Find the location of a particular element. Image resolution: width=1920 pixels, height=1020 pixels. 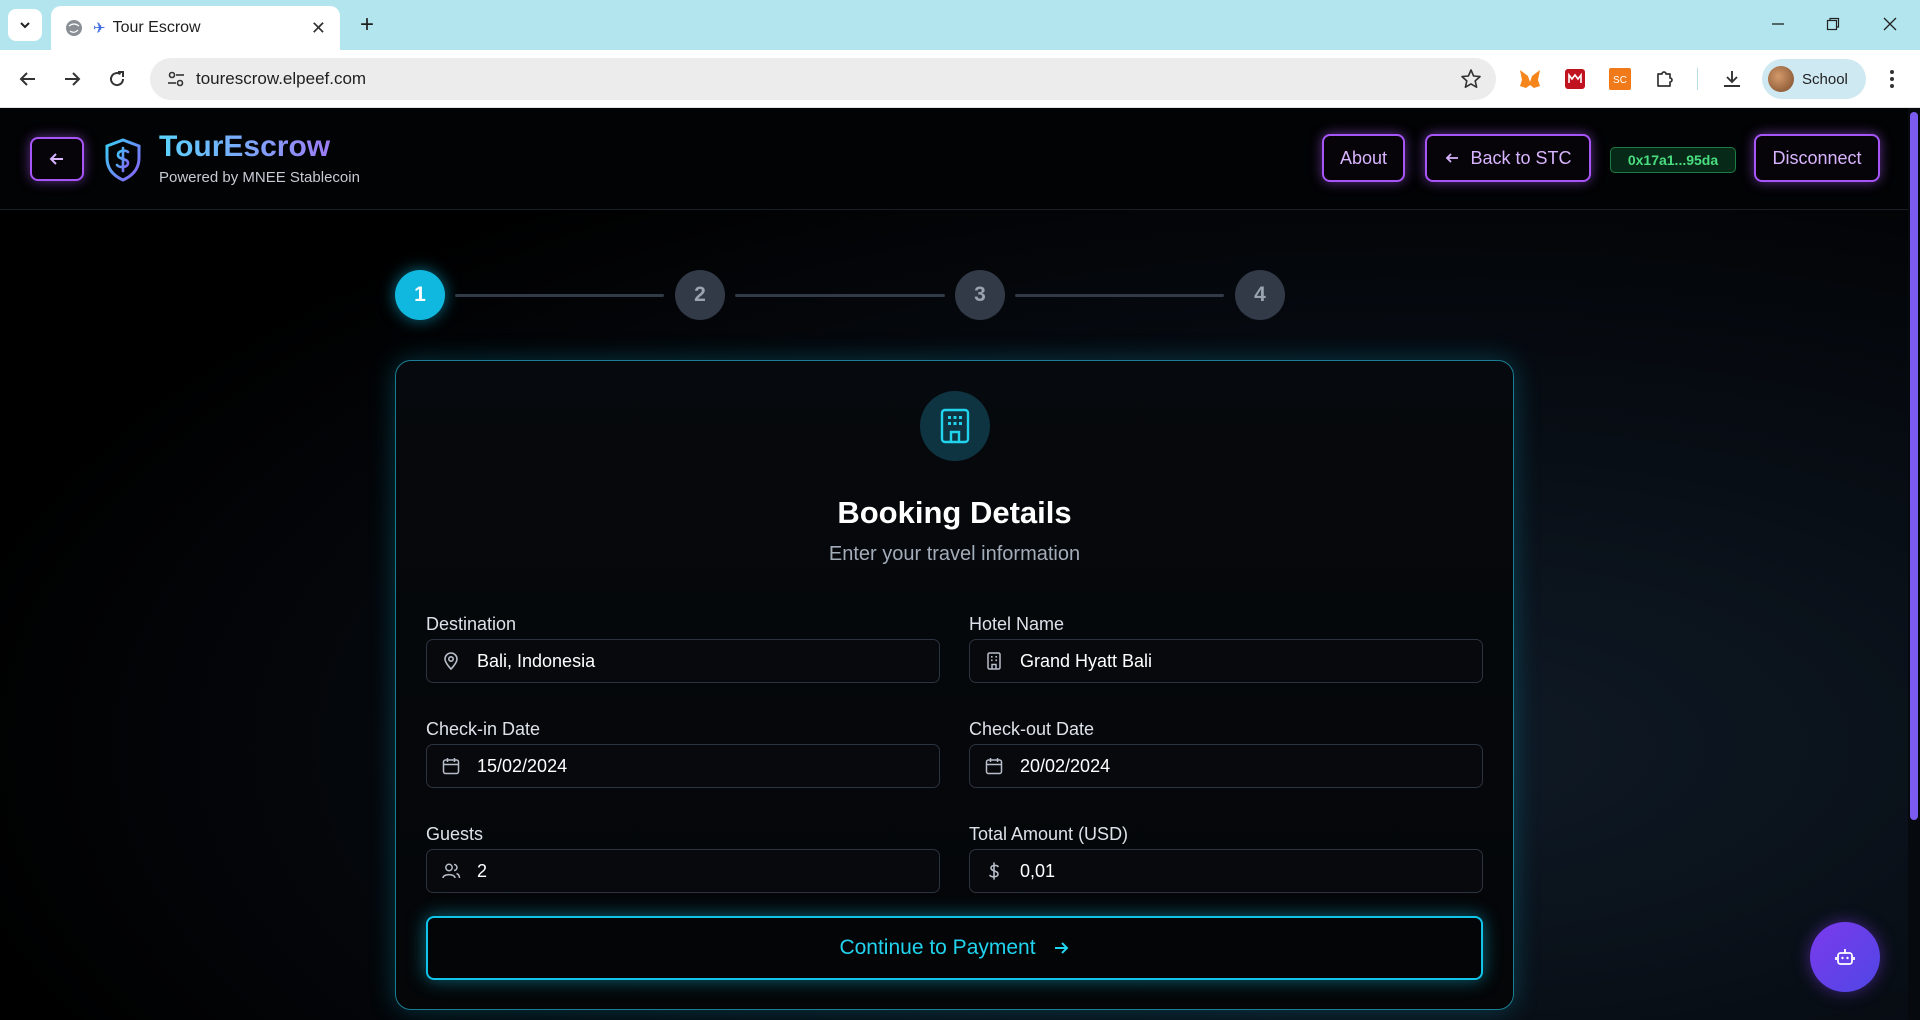

brand-title: TourEscrow is located at coordinates (245, 146).